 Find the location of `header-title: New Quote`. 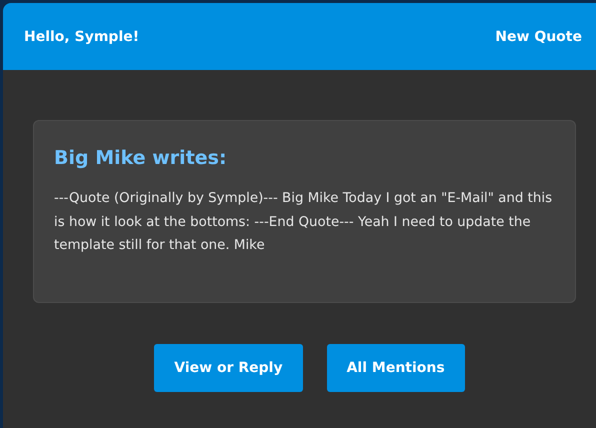

header-title: New Quote is located at coordinates (538, 36).